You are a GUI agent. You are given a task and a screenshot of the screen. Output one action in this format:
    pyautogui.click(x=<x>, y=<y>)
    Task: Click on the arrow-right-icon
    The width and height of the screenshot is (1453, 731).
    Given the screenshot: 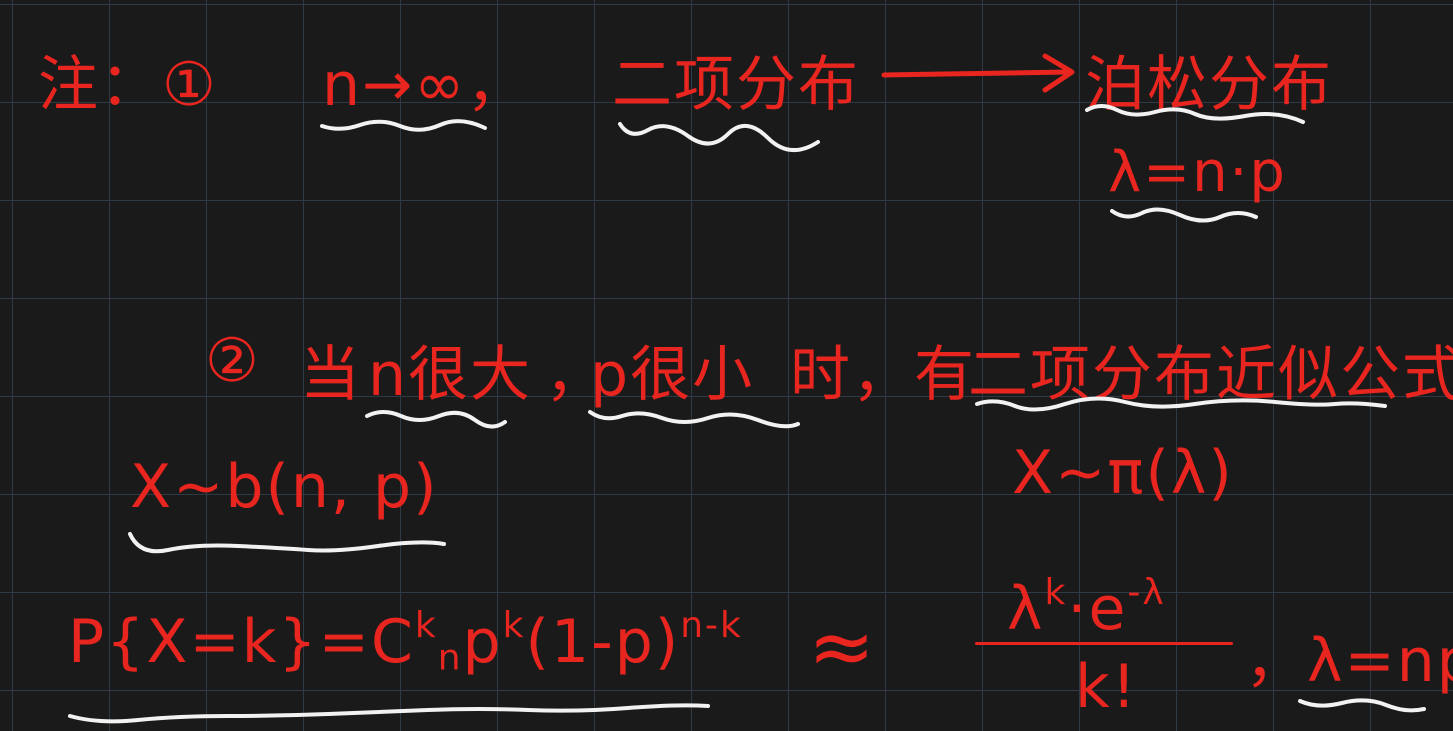 What is the action you would take?
    pyautogui.click(x=978, y=73)
    